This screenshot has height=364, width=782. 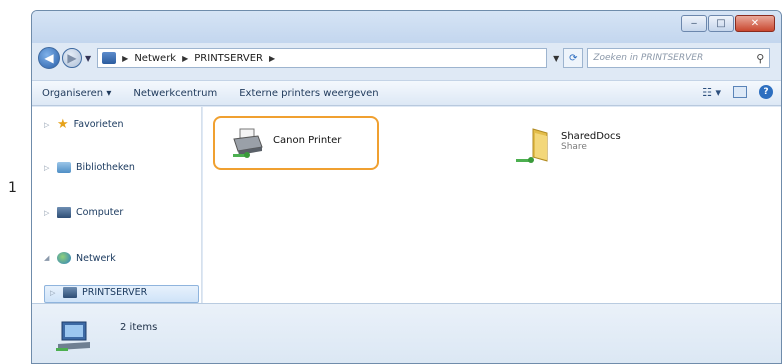 I want to click on sidebar-item-printserver: ▷ PRINTSERVER, so click(x=98, y=292).